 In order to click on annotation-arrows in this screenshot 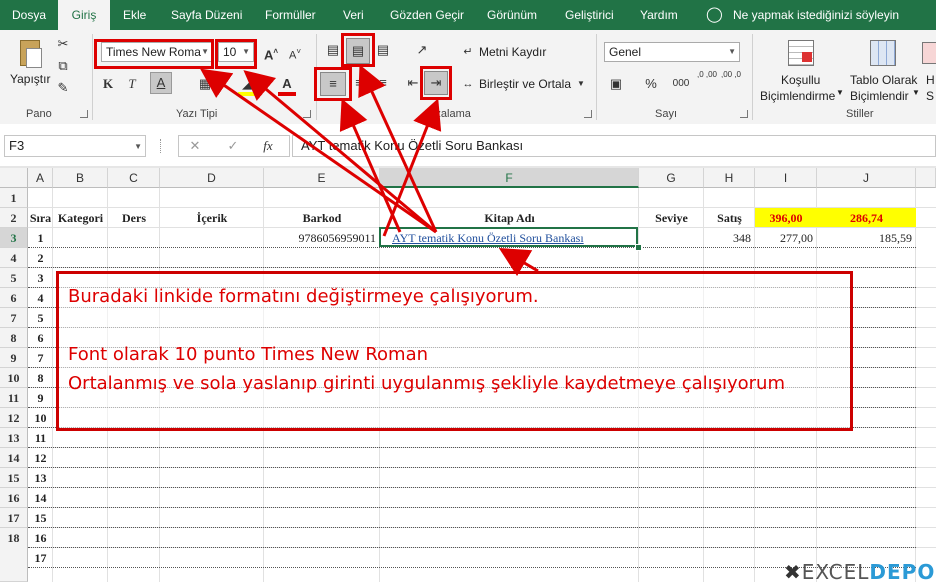, I will do `click(369, 170)`.